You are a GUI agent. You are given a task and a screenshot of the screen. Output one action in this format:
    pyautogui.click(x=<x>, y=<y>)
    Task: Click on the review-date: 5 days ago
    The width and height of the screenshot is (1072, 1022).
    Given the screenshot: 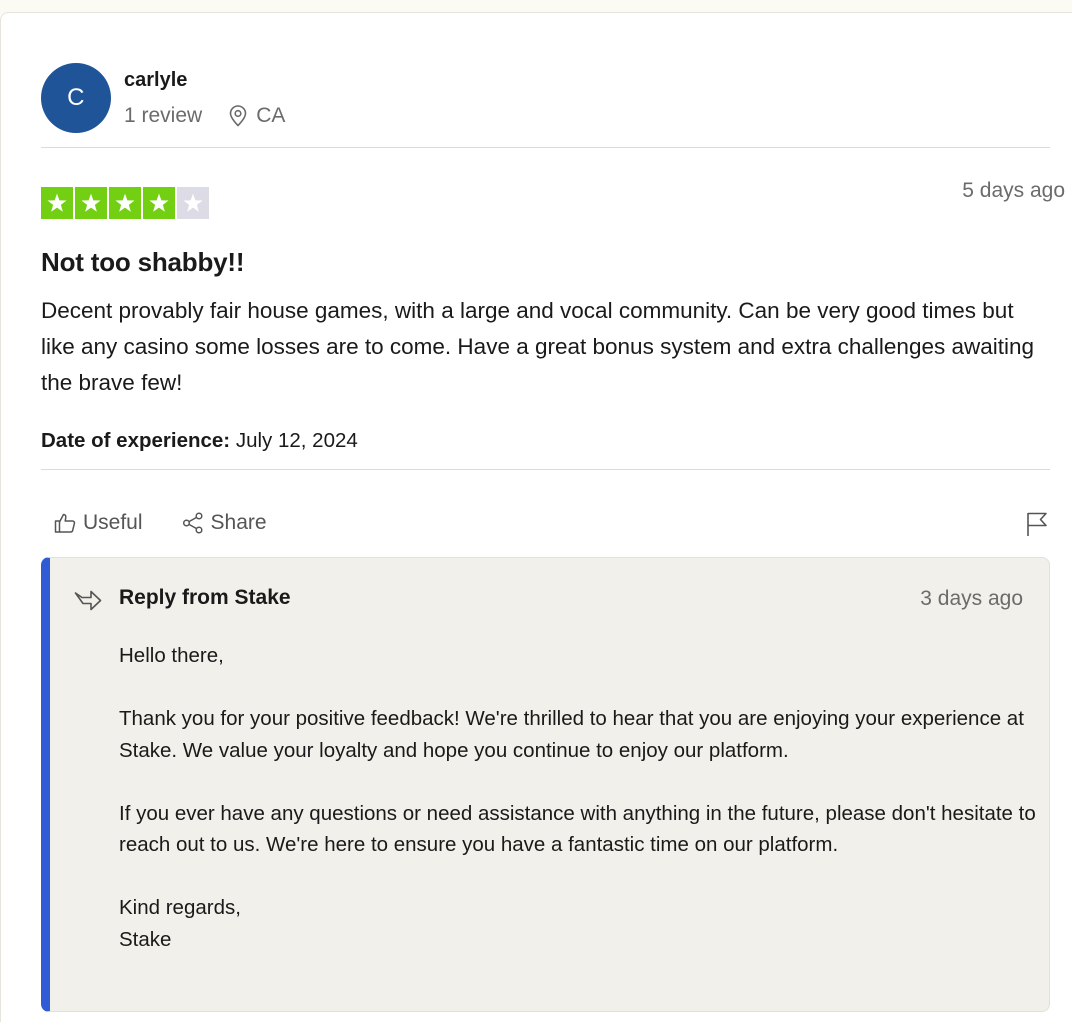 What is the action you would take?
    pyautogui.click(x=1013, y=190)
    